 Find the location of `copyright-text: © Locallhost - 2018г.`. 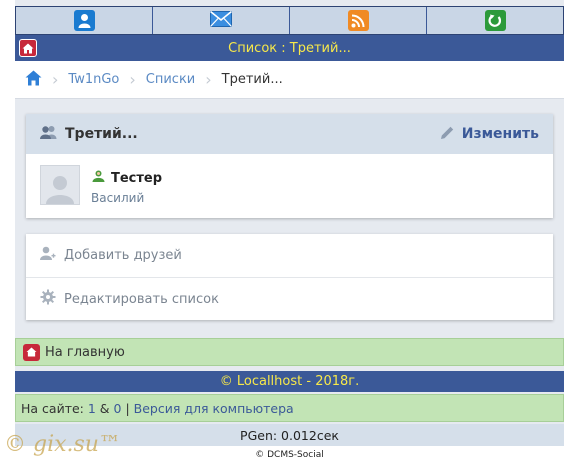

copyright-text: © Locallhost - 2018г. is located at coordinates (289, 381).